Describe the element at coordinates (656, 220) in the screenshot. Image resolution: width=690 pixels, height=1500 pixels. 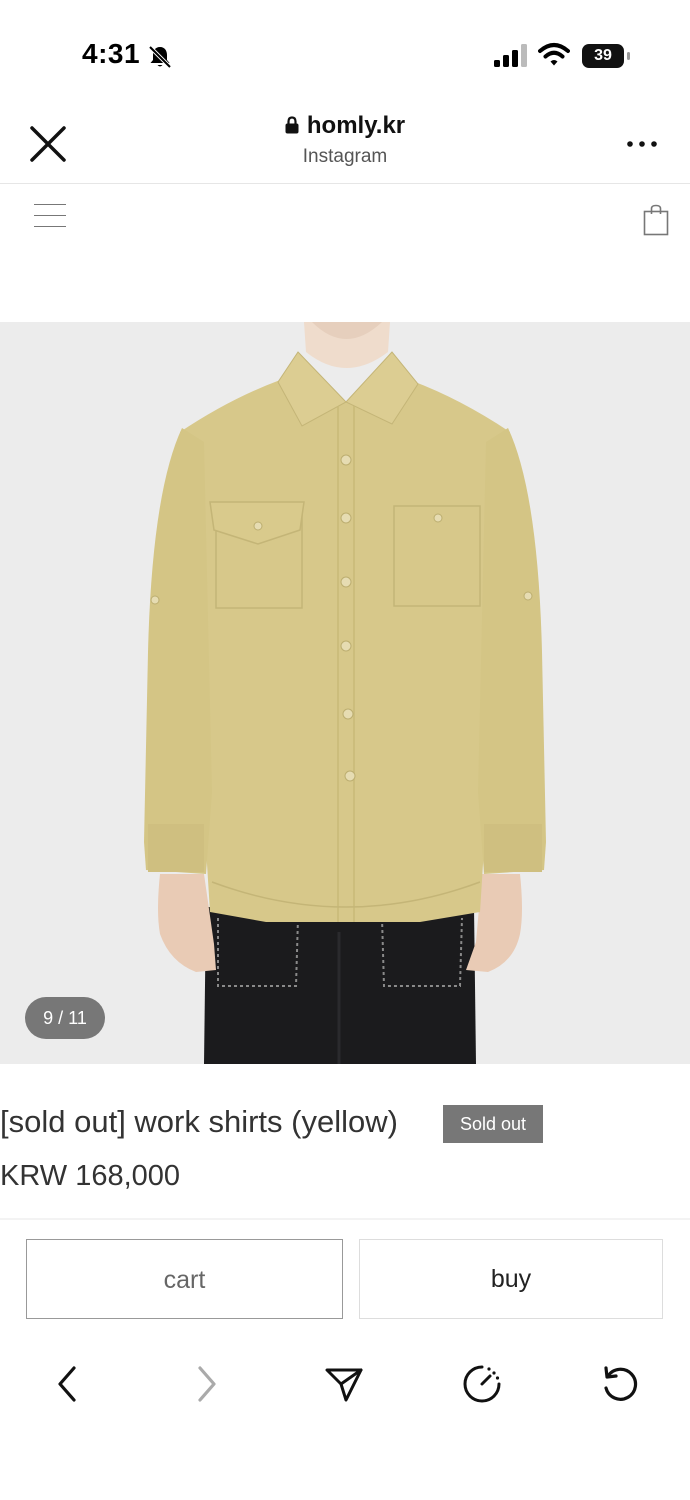
I see `shopping-bag-icon` at that location.